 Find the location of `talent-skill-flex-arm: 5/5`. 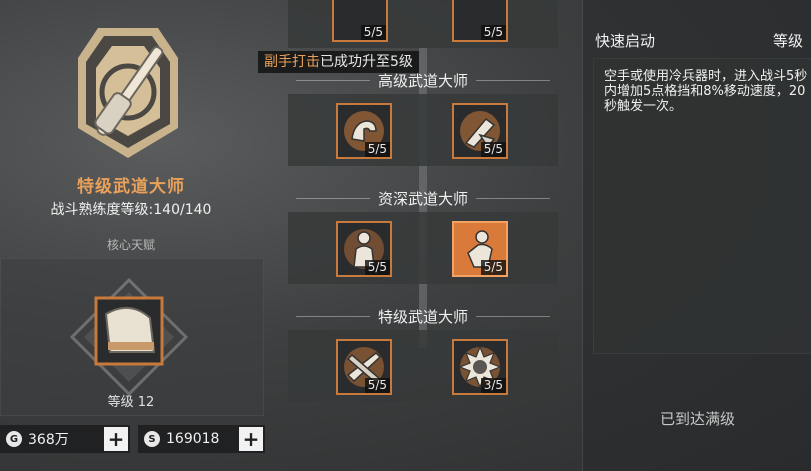

talent-skill-flex-arm: 5/5 is located at coordinates (364, 131).